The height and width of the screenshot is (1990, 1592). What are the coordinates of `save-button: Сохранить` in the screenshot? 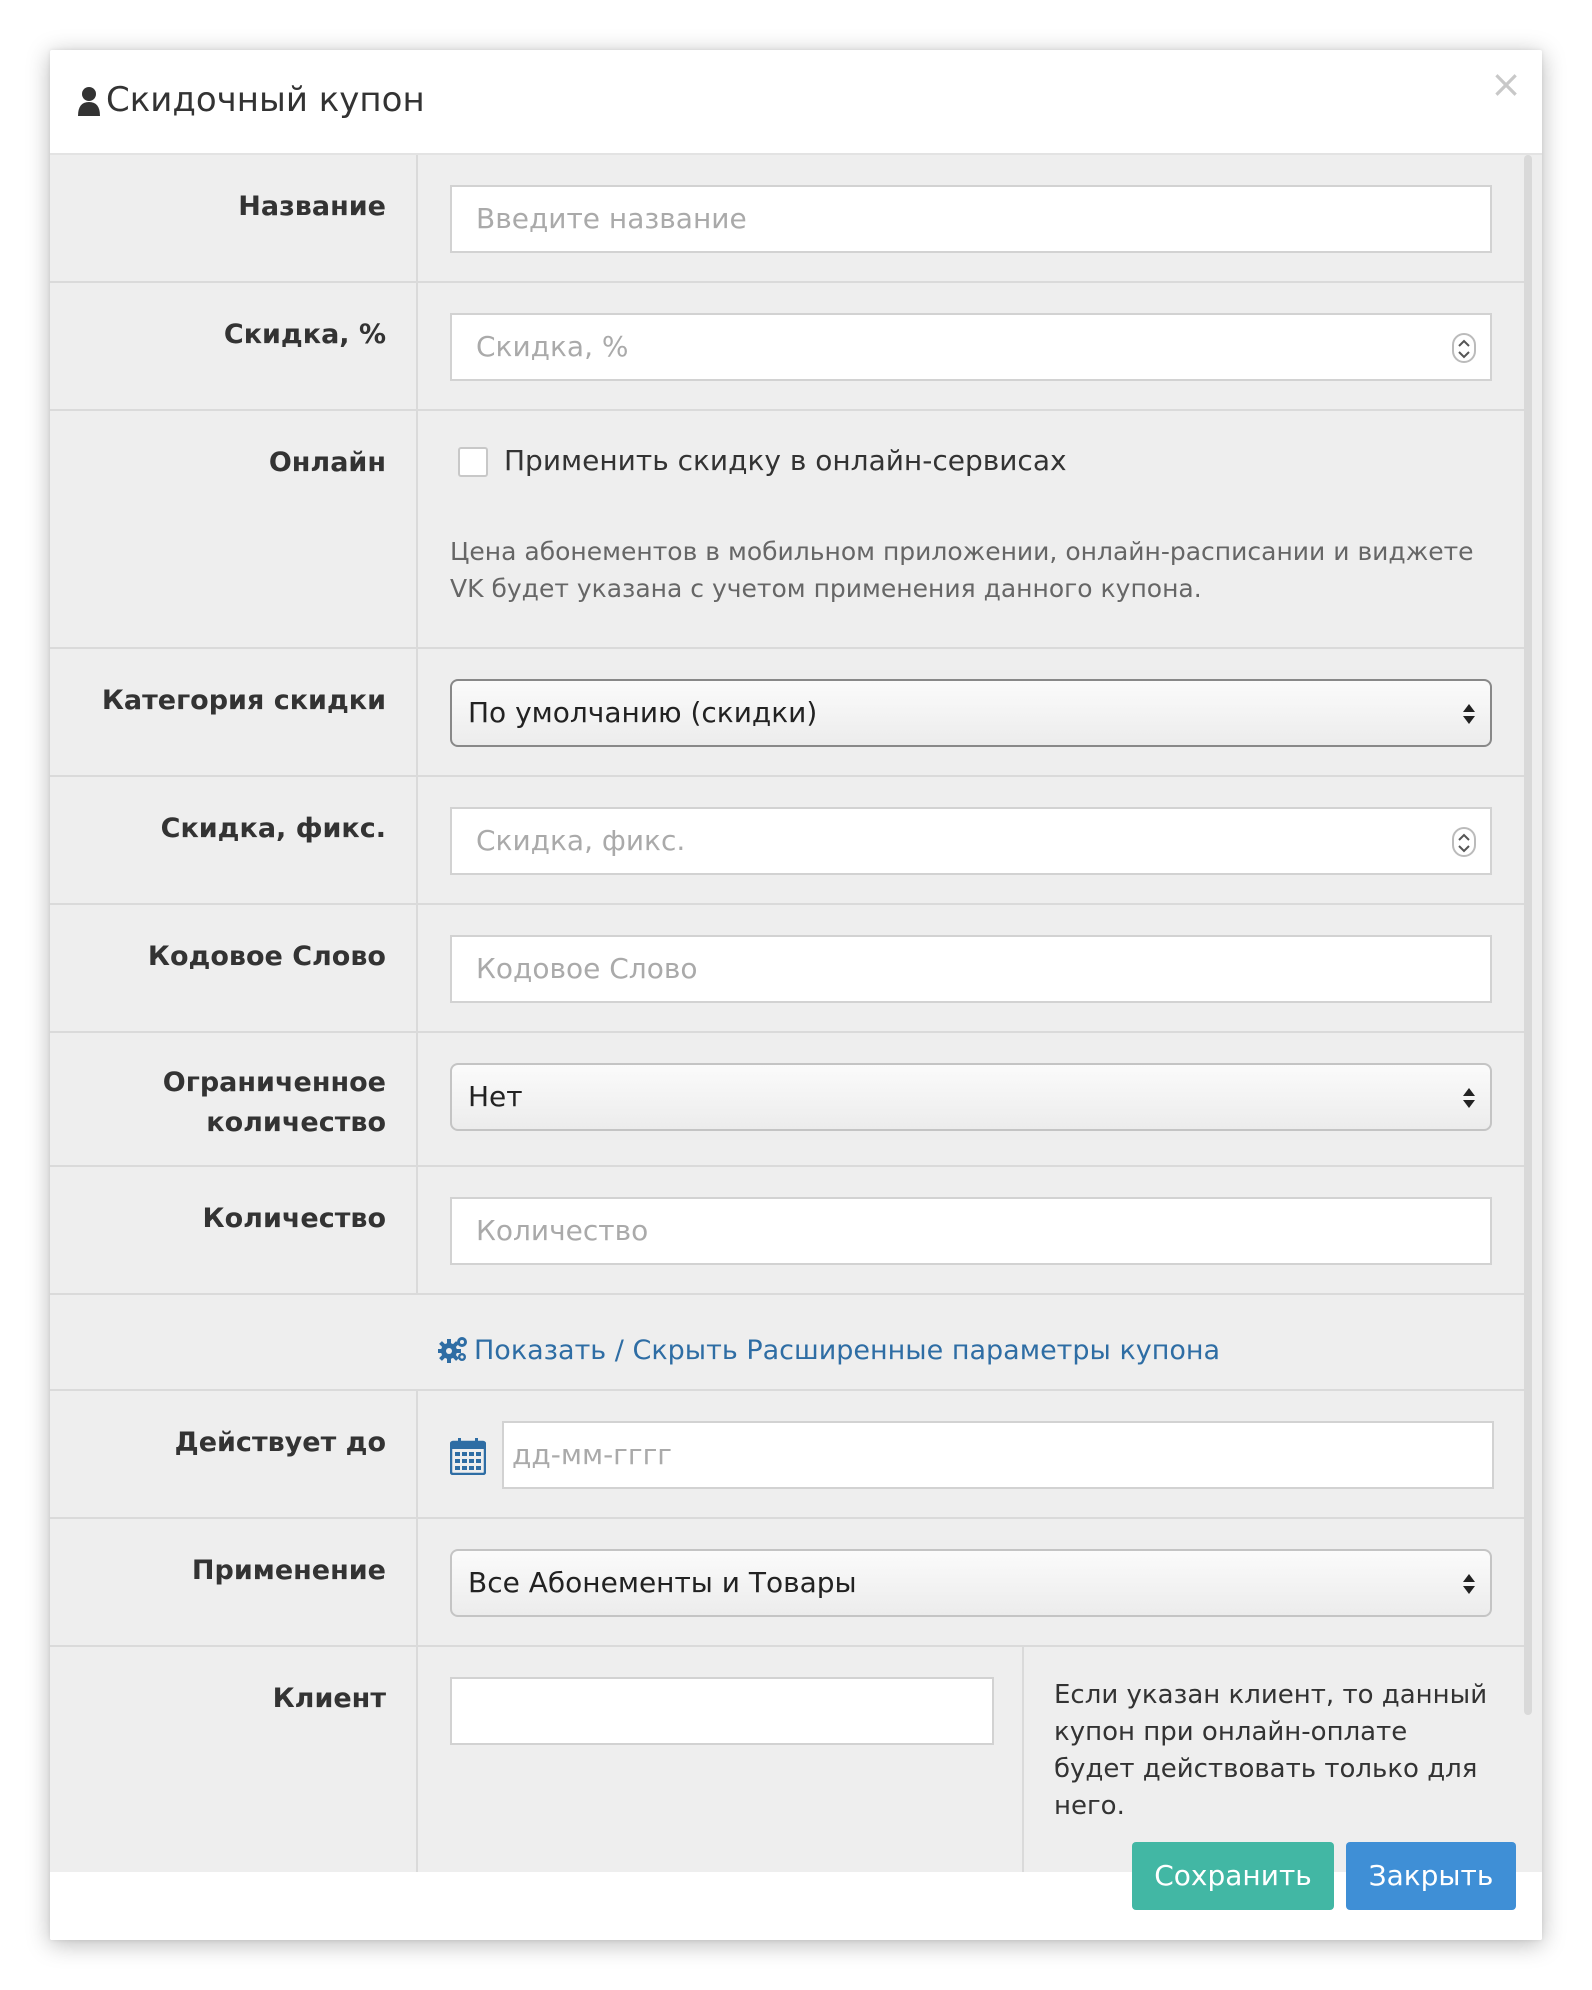 It's located at (1233, 1876).